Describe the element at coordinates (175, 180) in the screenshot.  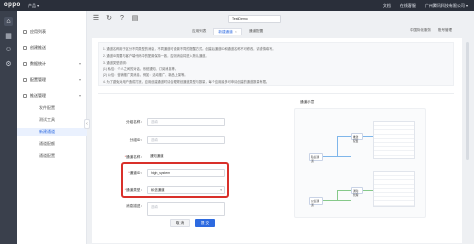
I see `highlight-box` at that location.